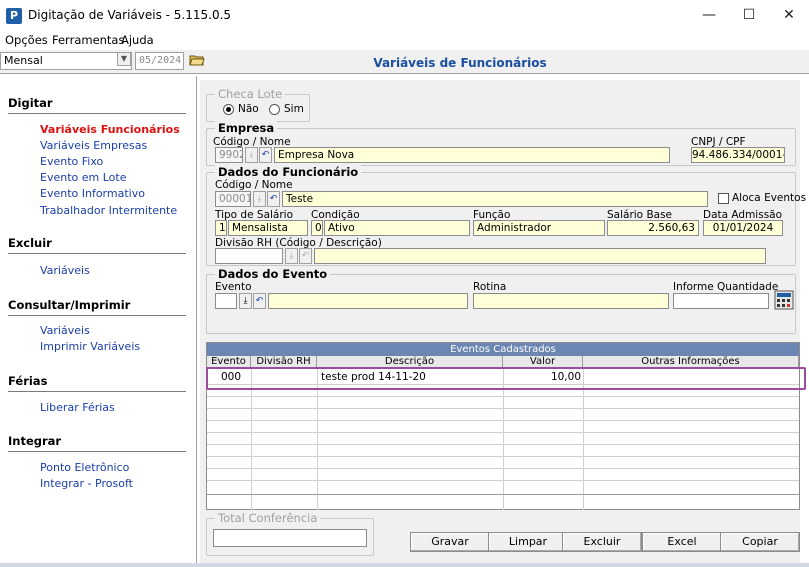 This screenshot has width=809, height=567. Describe the element at coordinates (233, 287) in the screenshot. I see `evento-label: Evento` at that location.